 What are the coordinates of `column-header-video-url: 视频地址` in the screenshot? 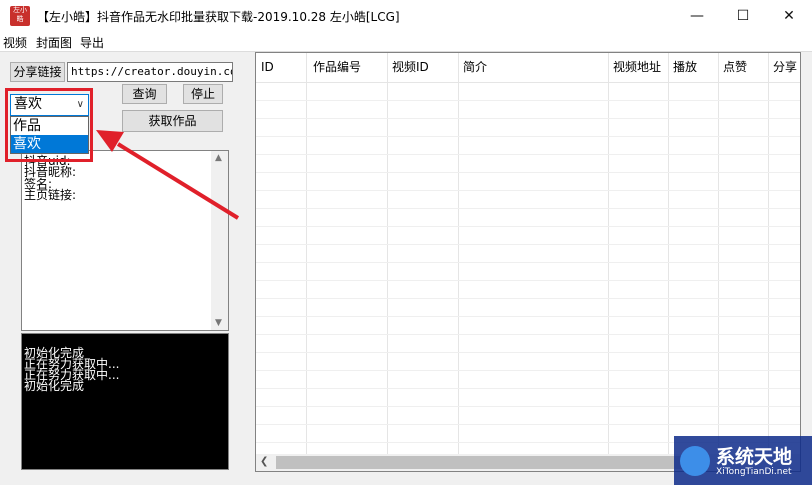 It's located at (638, 67).